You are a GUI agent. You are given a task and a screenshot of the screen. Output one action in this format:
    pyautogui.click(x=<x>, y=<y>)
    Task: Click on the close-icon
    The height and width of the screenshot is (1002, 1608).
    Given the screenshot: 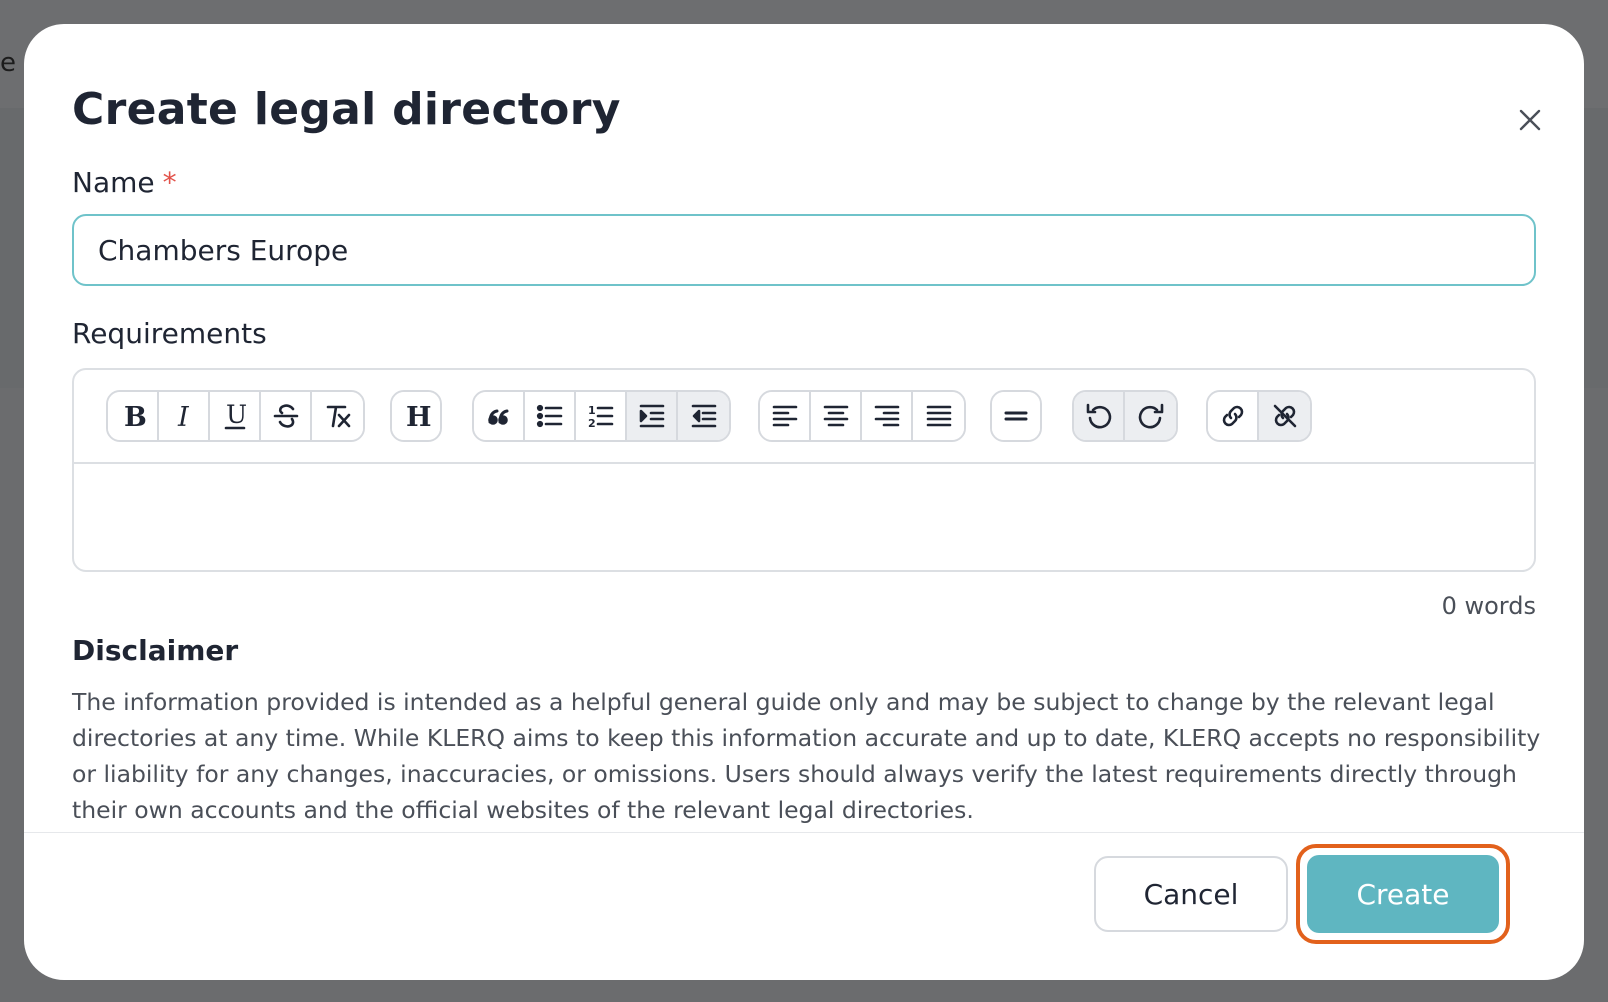 What is the action you would take?
    pyautogui.click(x=1530, y=120)
    